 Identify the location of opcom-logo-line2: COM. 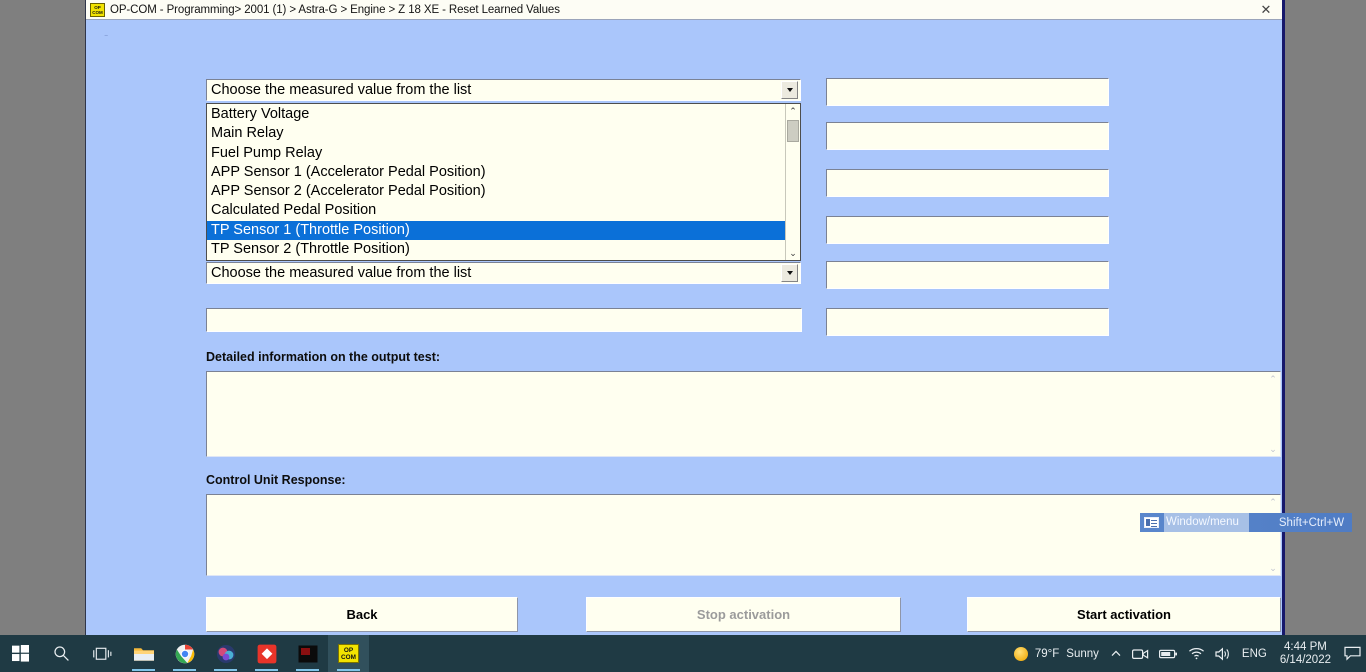
(97, 12).